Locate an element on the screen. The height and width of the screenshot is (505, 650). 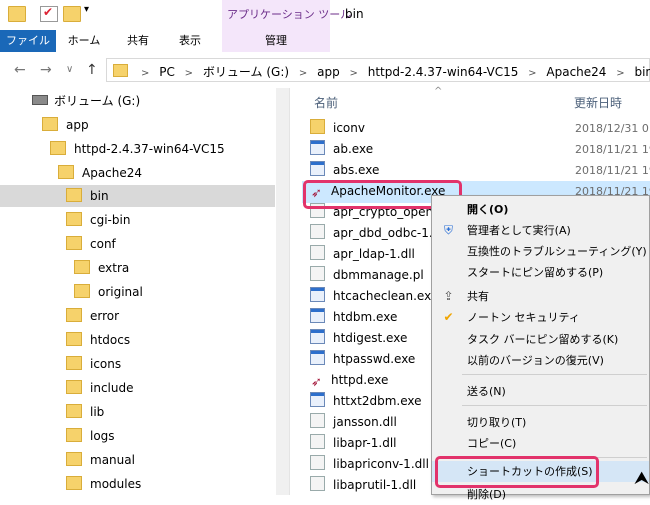
file-row: ➶ httpd.exe is located at coordinates (349, 380).